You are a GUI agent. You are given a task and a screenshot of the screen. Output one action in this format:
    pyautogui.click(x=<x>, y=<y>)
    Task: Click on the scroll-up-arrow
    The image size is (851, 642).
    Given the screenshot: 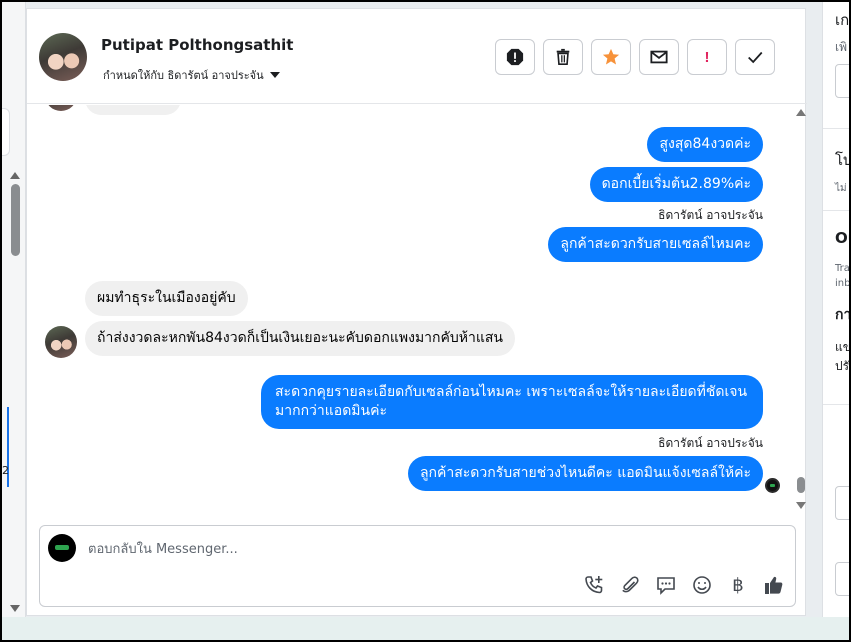 What is the action you would take?
    pyautogui.click(x=801, y=112)
    